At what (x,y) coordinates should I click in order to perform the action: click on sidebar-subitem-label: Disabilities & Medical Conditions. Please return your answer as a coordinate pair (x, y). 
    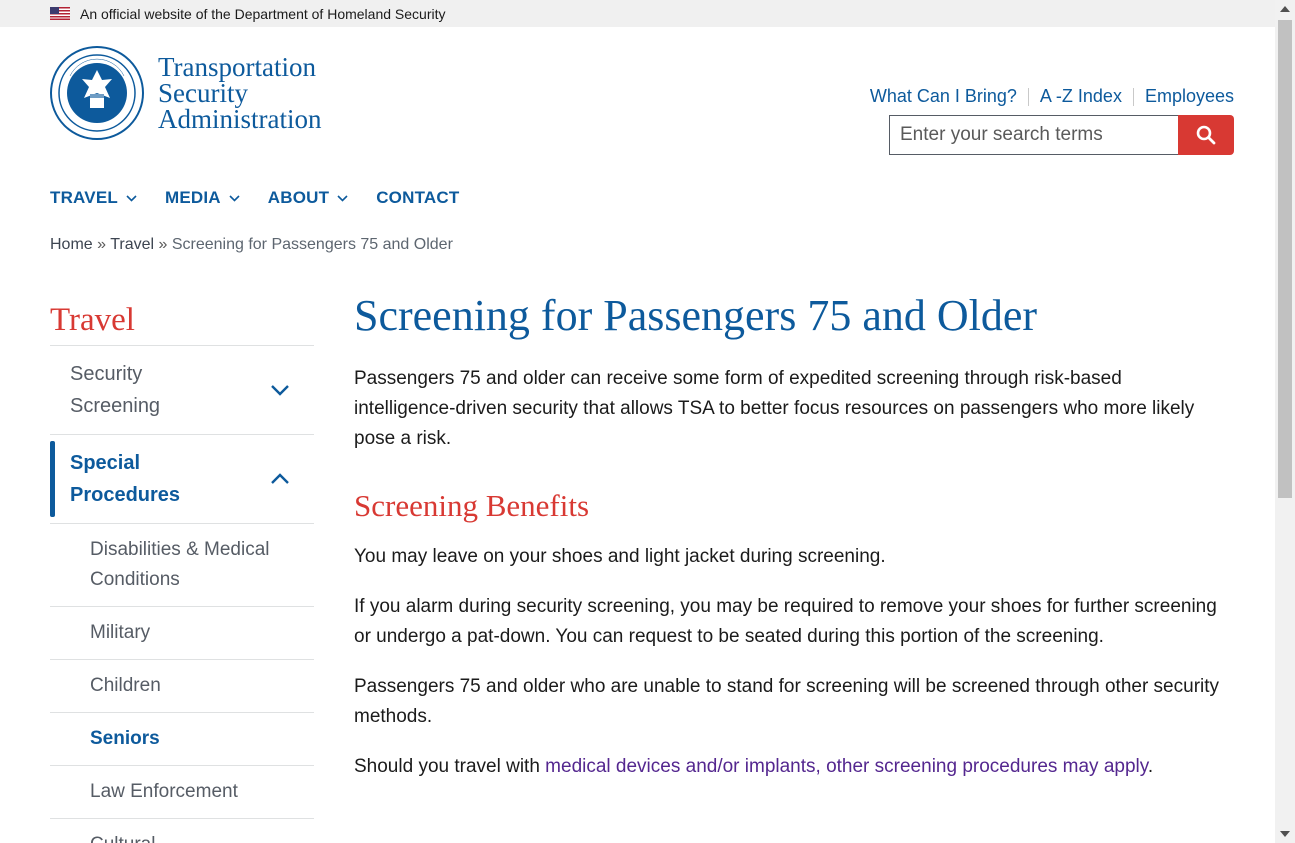
    Looking at the image, I should click on (180, 564).